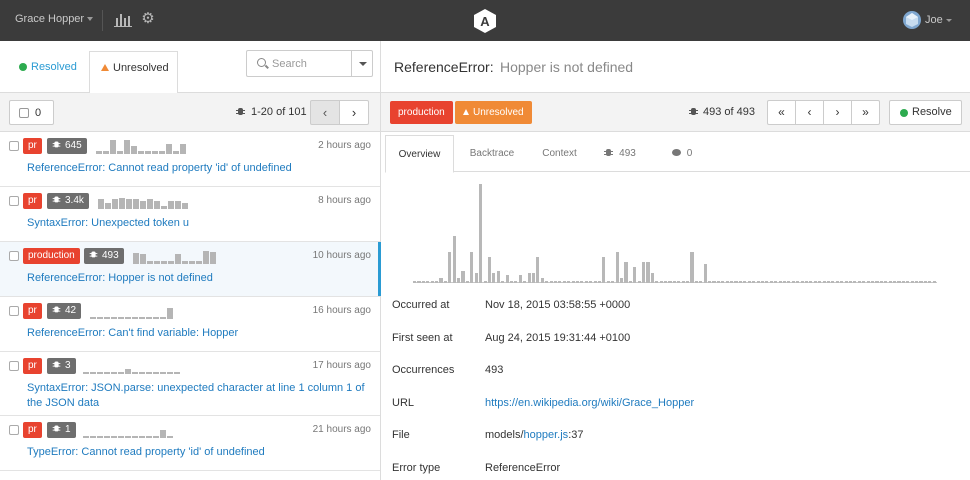 The image size is (970, 480). What do you see at coordinates (148, 19) in the screenshot?
I see `gear-icon: ⚙` at bounding box center [148, 19].